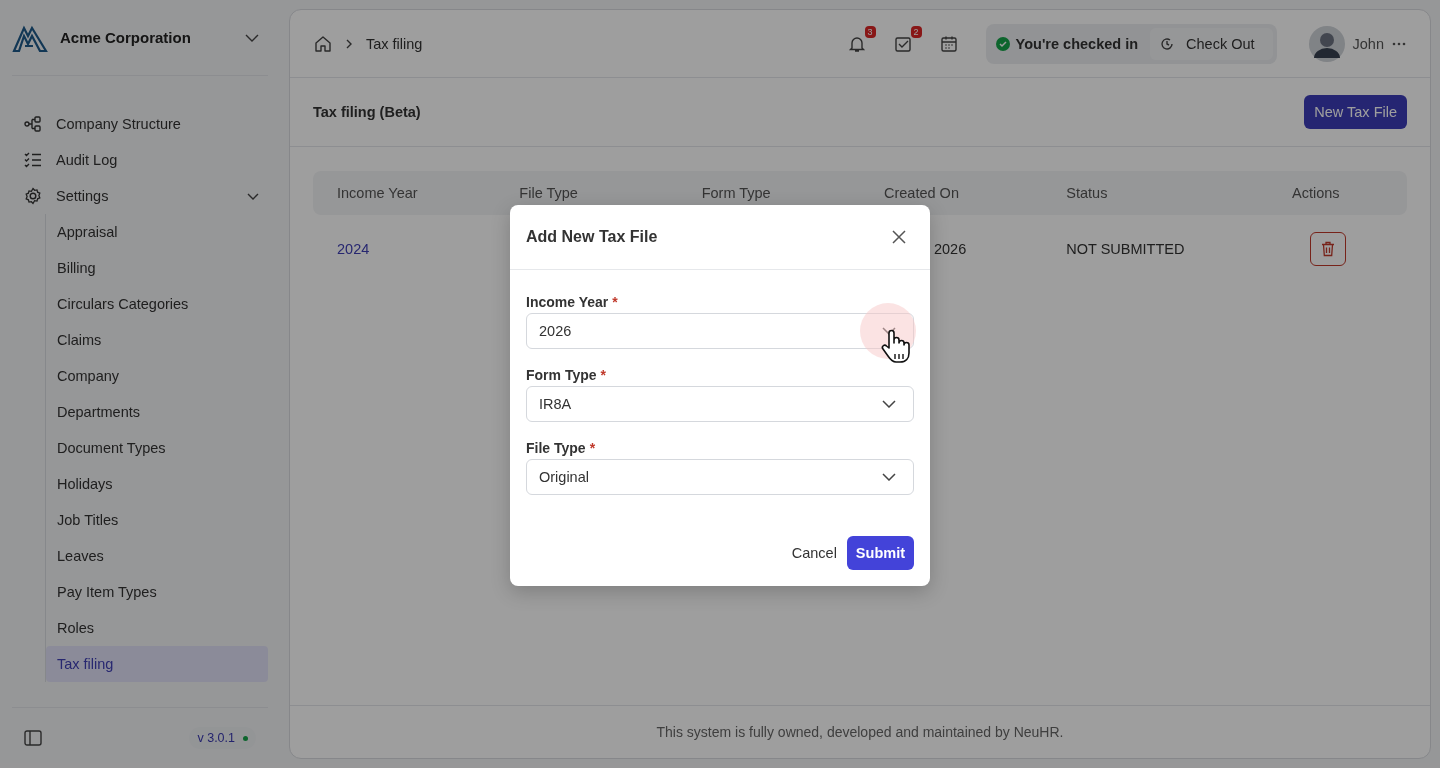  What do you see at coordinates (157, 484) in the screenshot?
I see `sidebar-subitem: Holidays` at bounding box center [157, 484].